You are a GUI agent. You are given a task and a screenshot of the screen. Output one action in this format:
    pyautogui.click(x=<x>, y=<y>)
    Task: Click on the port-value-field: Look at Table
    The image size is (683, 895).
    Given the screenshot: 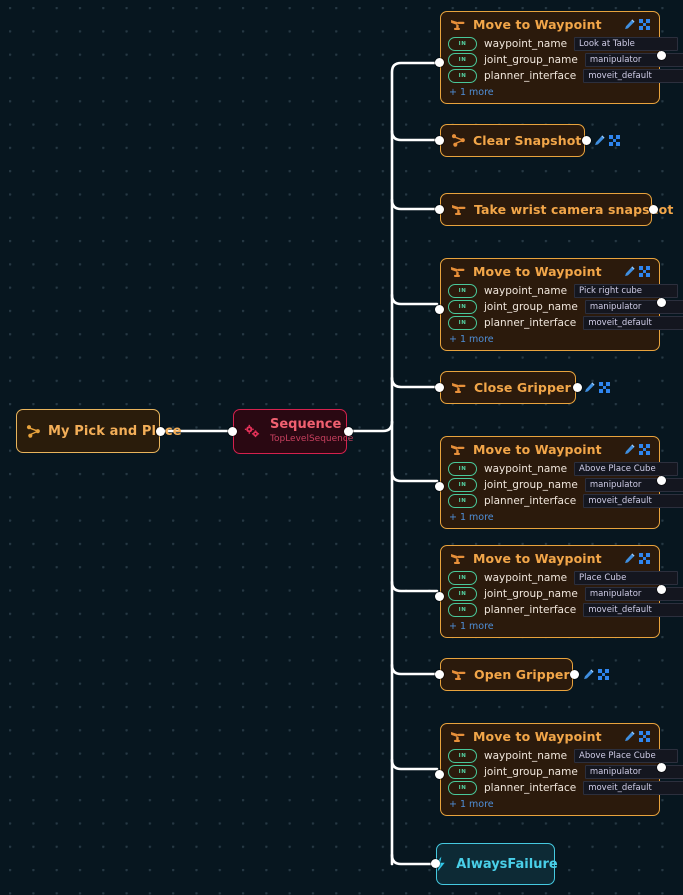 What is the action you would take?
    pyautogui.click(x=626, y=43)
    